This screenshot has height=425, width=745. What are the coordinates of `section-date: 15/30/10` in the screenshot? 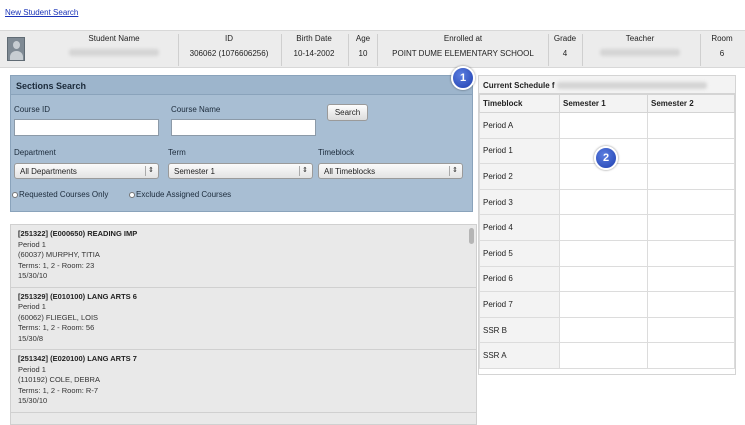 It's located at (33, 275).